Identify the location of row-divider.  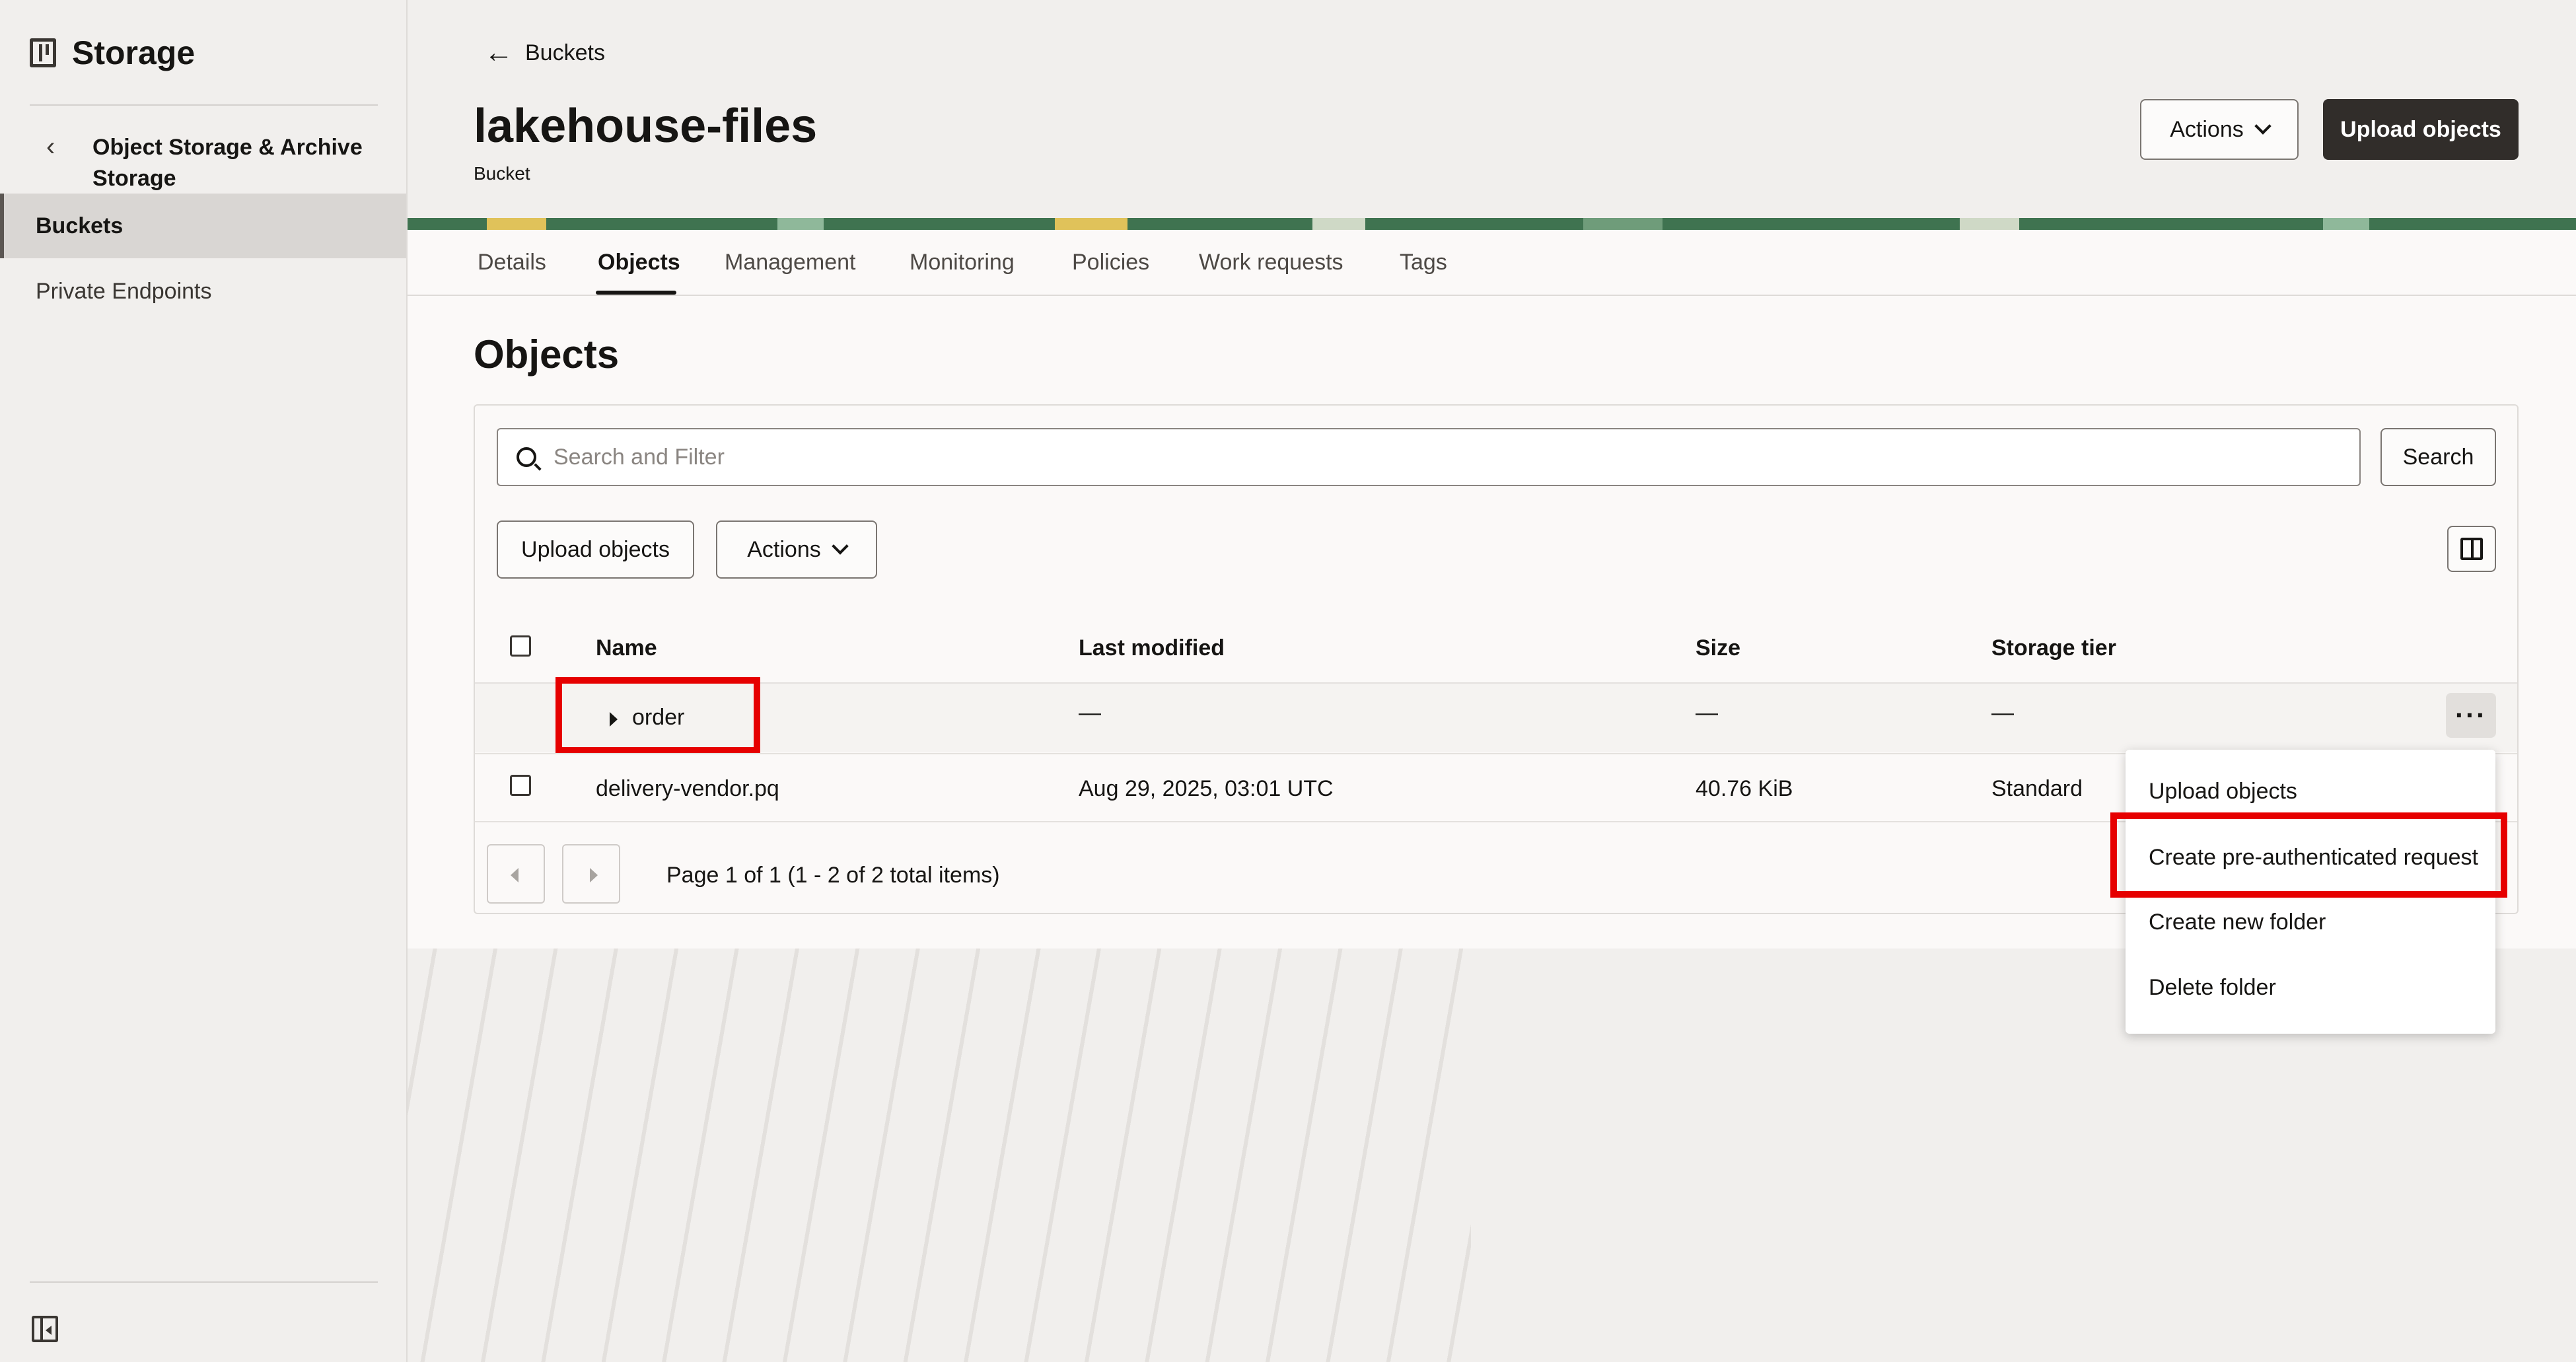
(1496, 683).